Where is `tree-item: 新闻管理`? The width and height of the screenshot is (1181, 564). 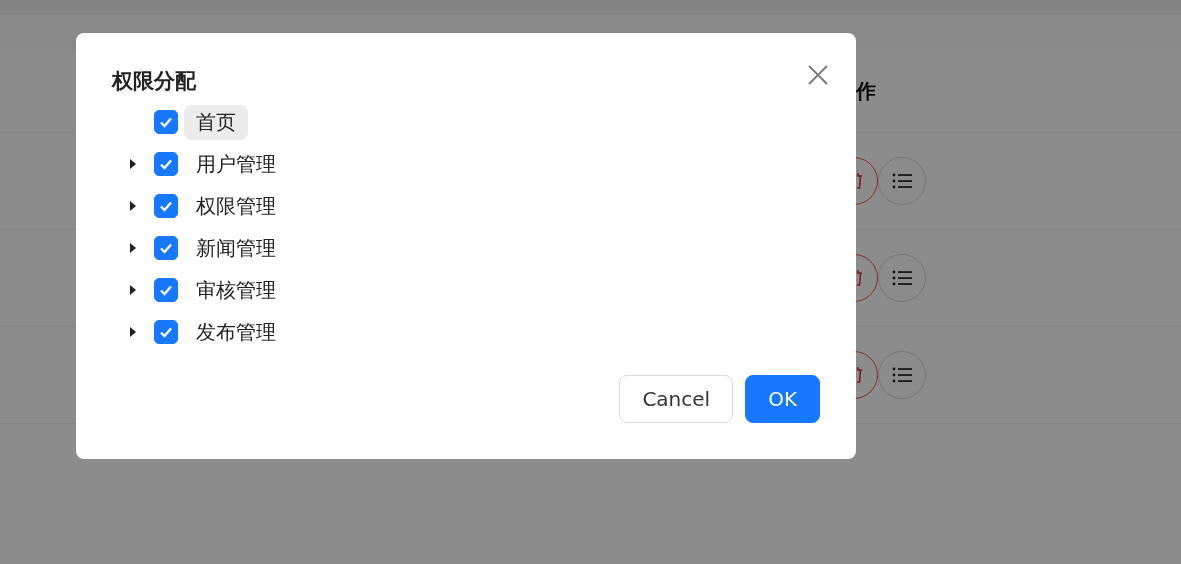 tree-item: 新闻管理 is located at coordinates (236, 248).